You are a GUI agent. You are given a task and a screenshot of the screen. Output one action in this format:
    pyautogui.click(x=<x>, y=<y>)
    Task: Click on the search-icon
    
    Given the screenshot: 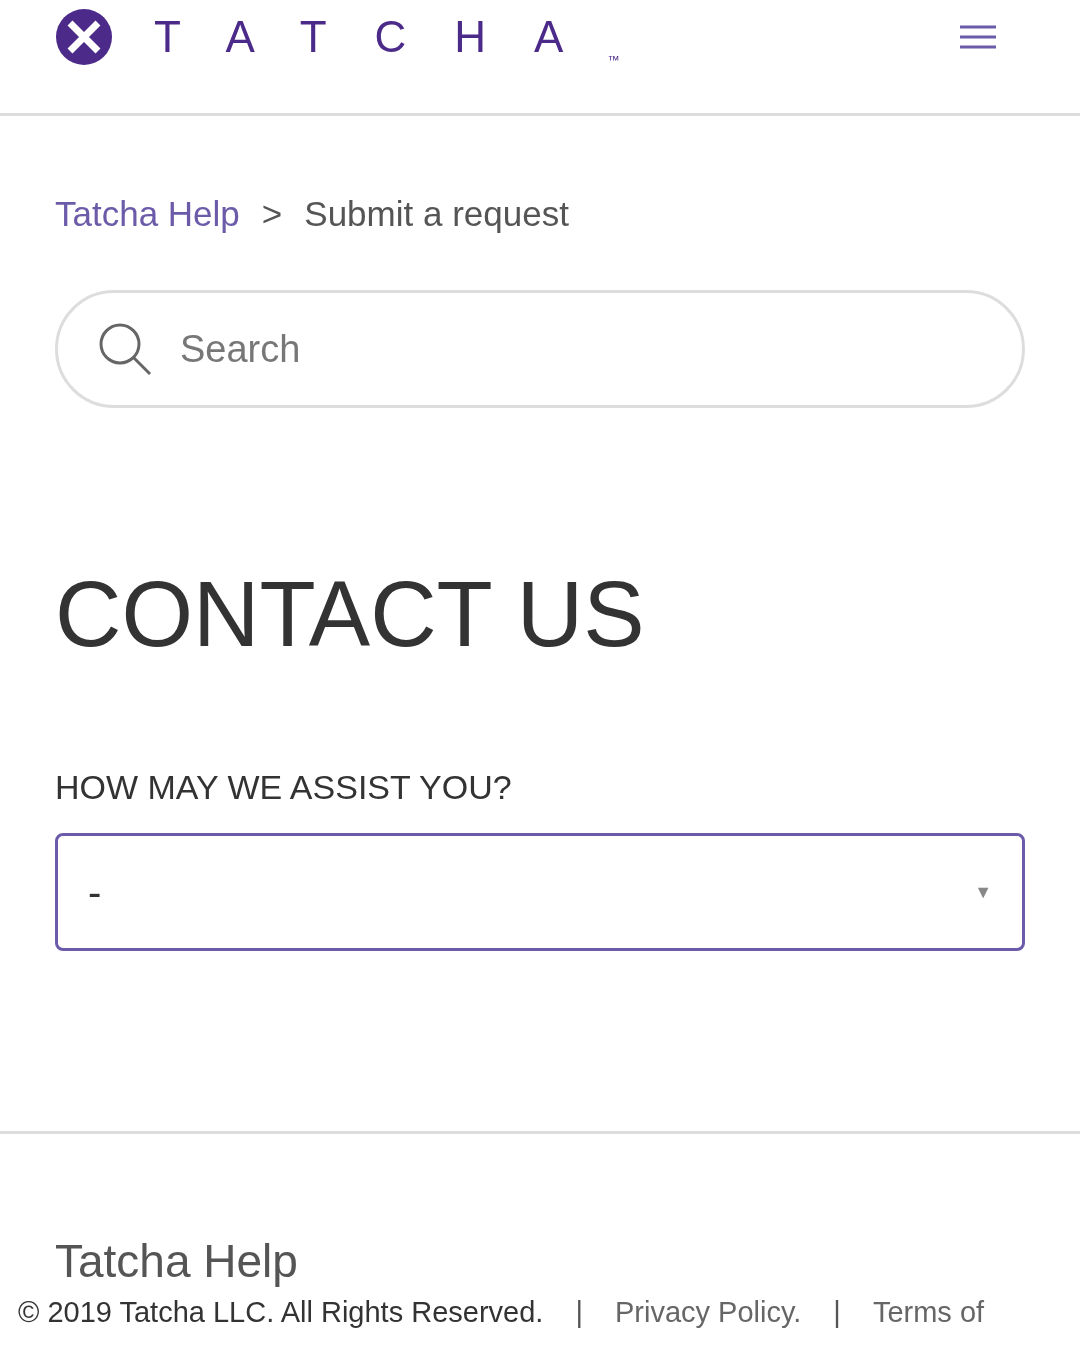 What is the action you would take?
    pyautogui.click(x=125, y=349)
    